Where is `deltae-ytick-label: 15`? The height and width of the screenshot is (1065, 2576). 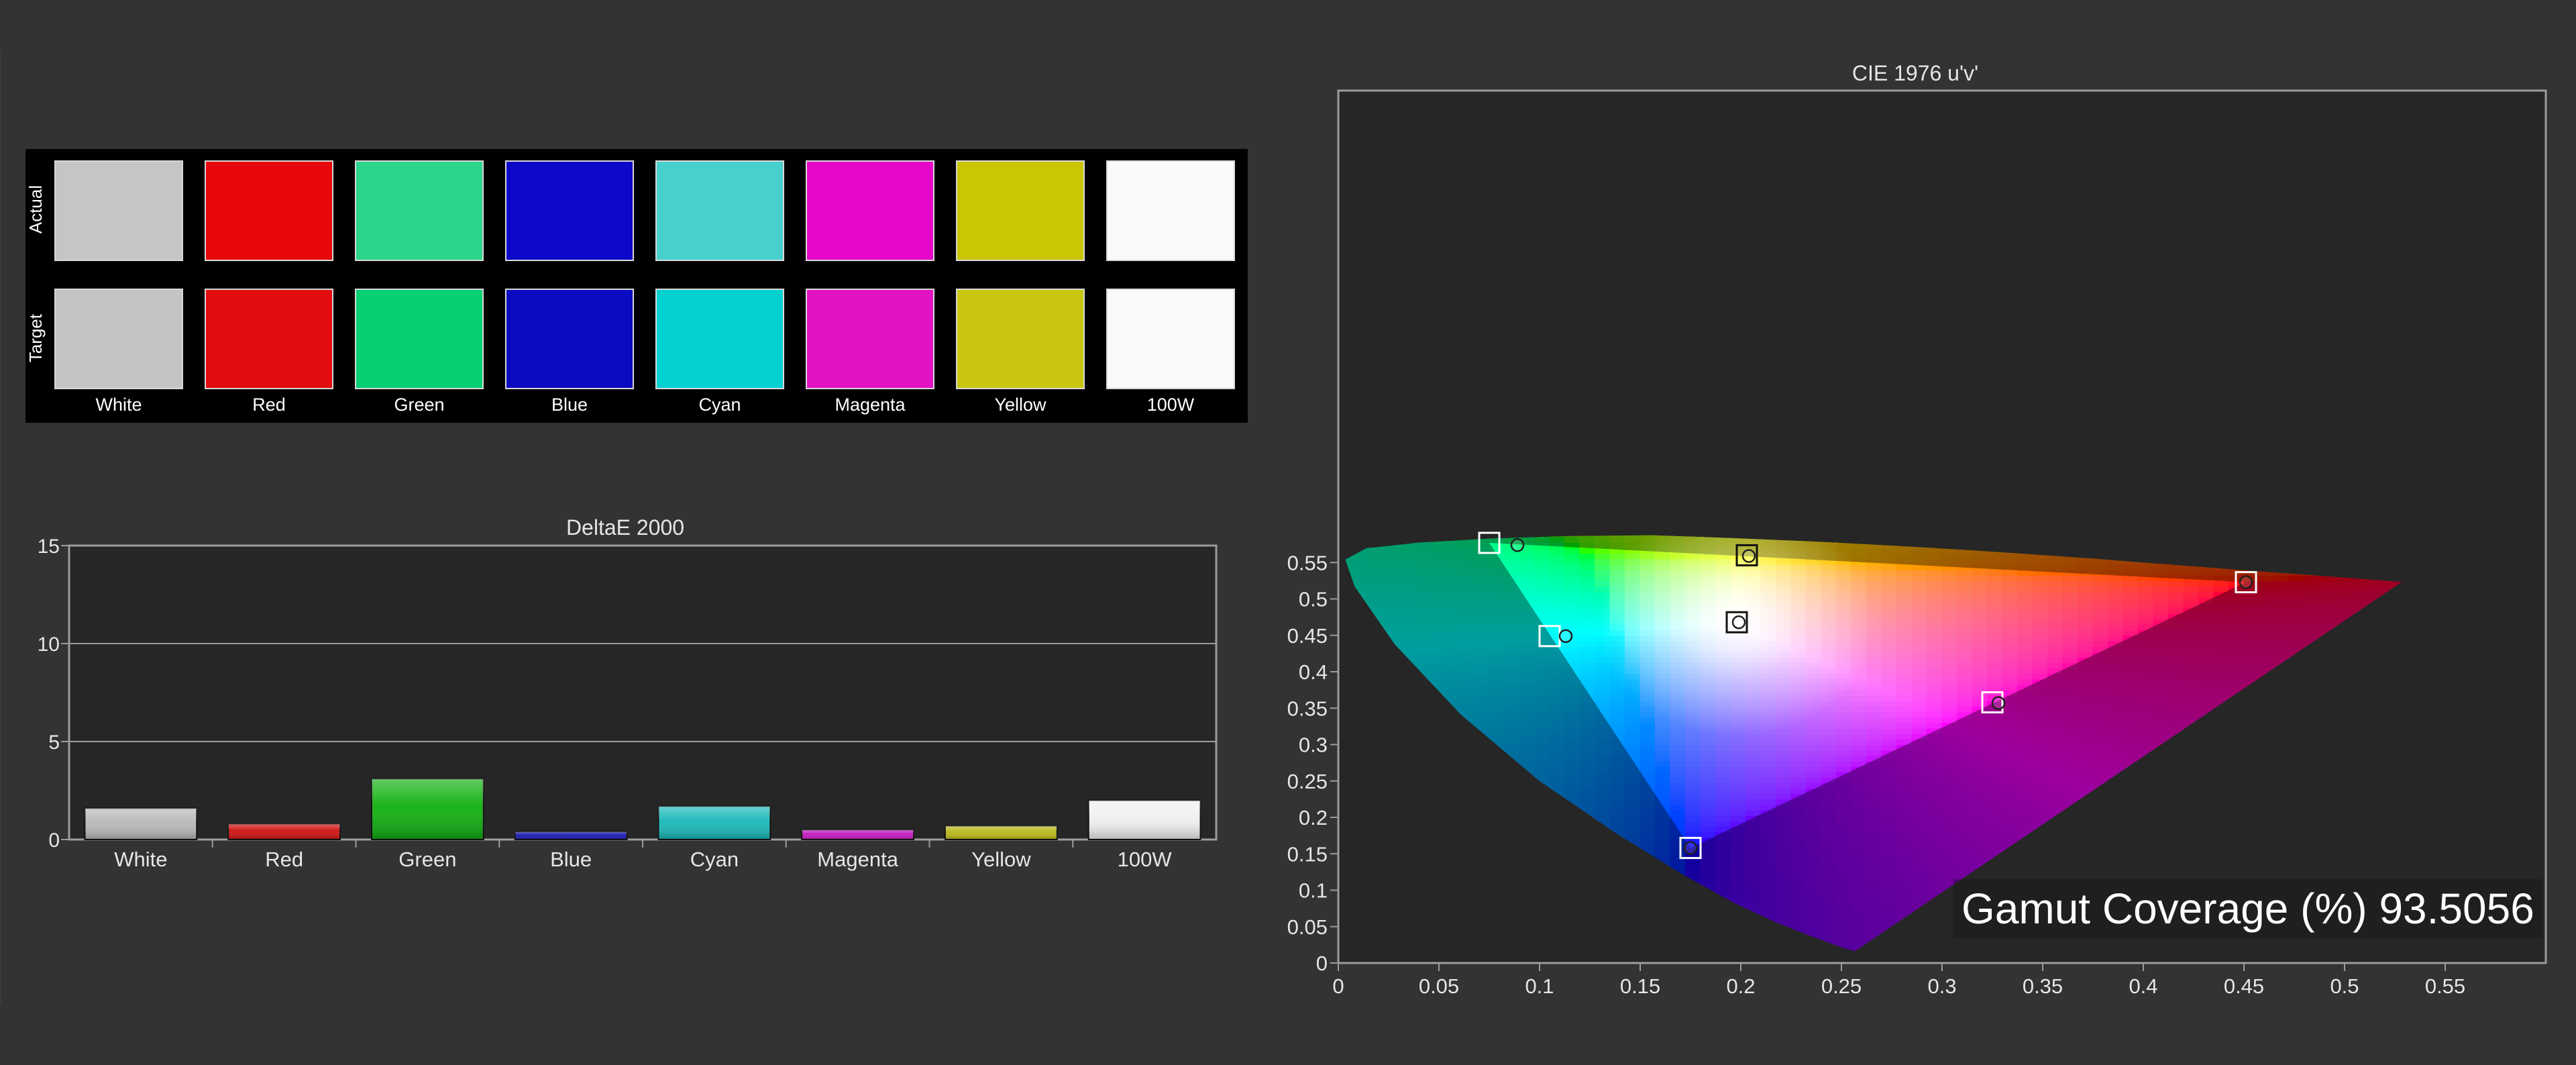 deltae-ytick-label: 15 is located at coordinates (49, 547).